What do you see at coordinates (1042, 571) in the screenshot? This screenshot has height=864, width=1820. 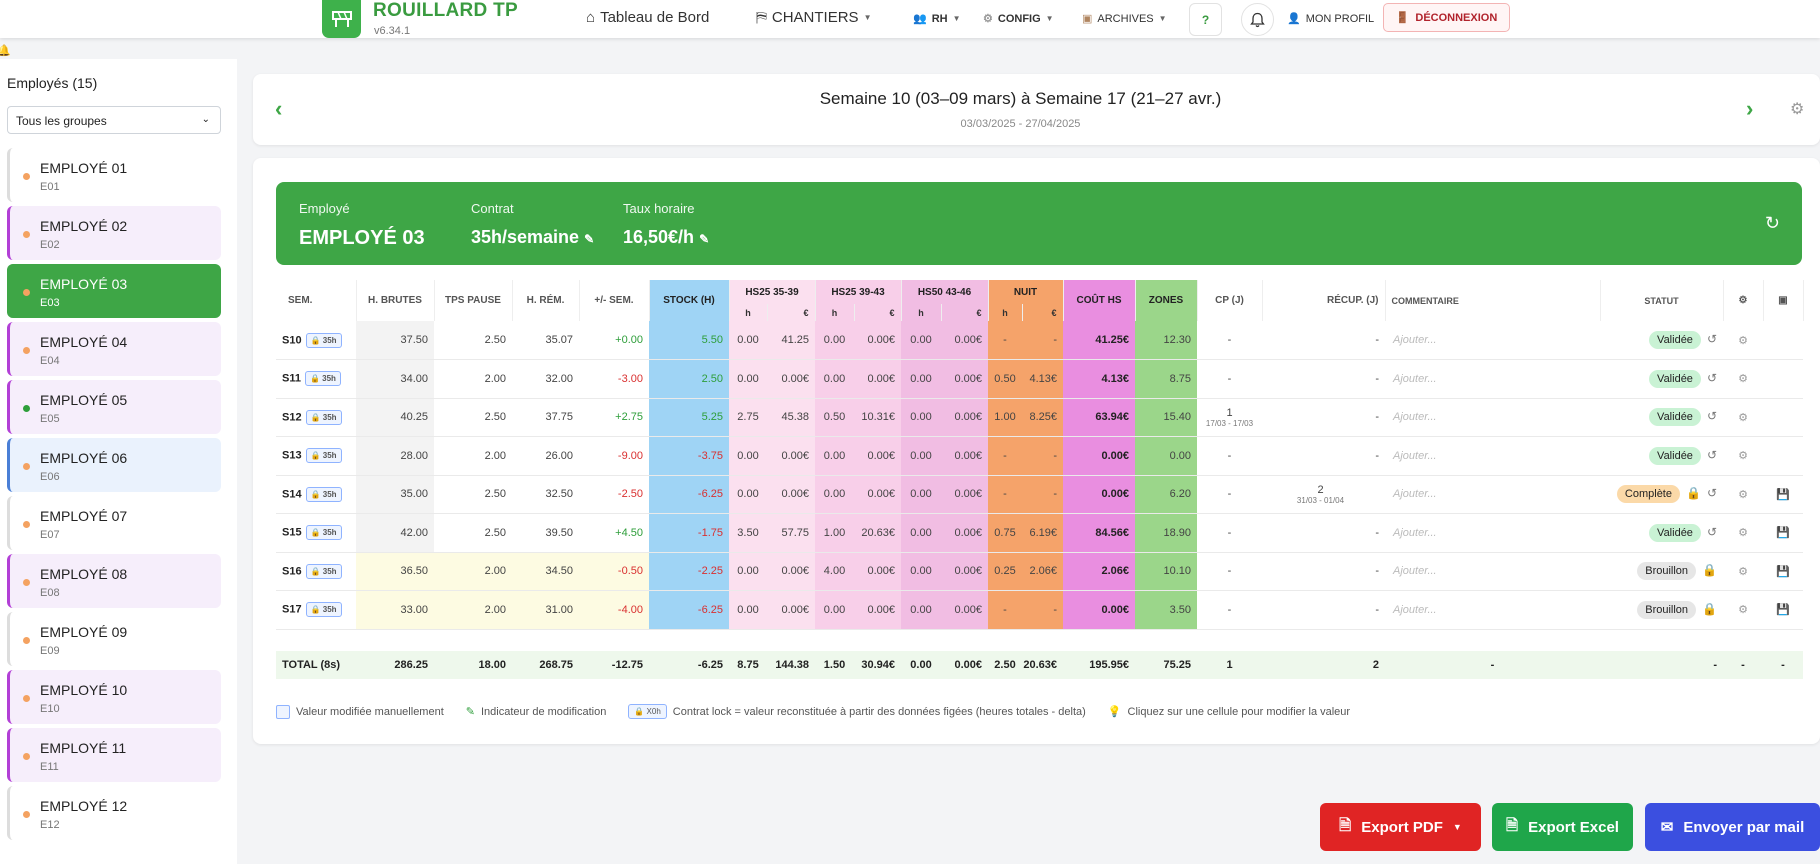 I see `nuit-euro-cell: 2.06€` at bounding box center [1042, 571].